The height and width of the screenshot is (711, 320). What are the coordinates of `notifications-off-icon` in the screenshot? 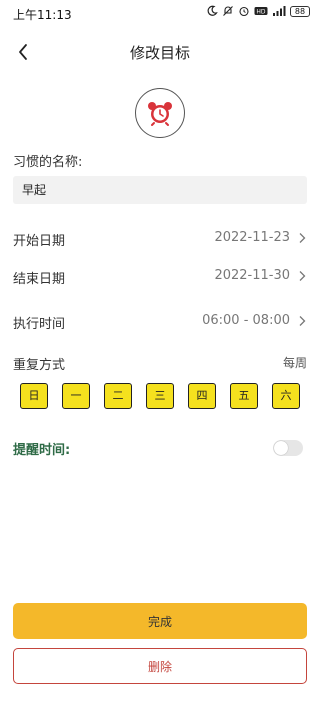 It's located at (228, 11).